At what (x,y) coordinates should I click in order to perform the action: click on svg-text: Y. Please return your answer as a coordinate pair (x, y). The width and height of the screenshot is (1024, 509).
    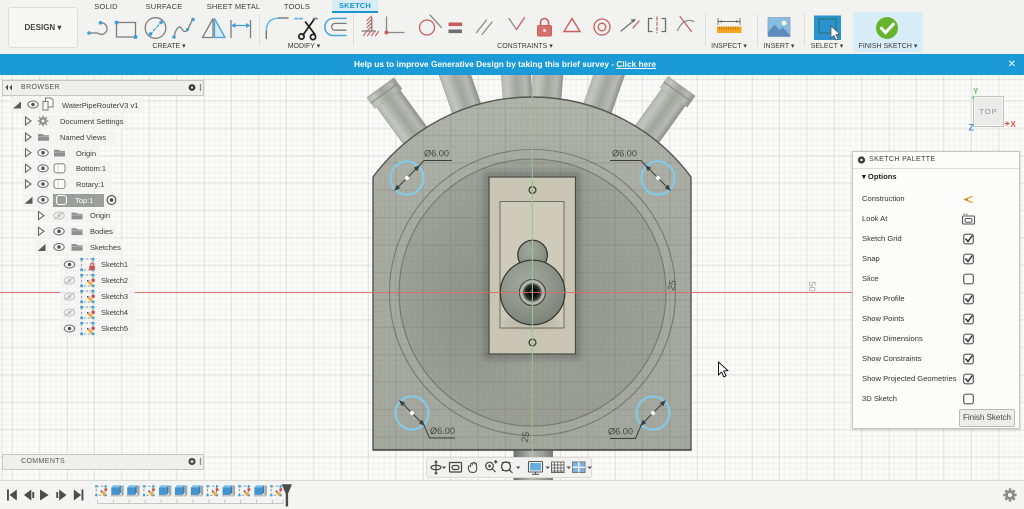
    Looking at the image, I should click on (976, 91).